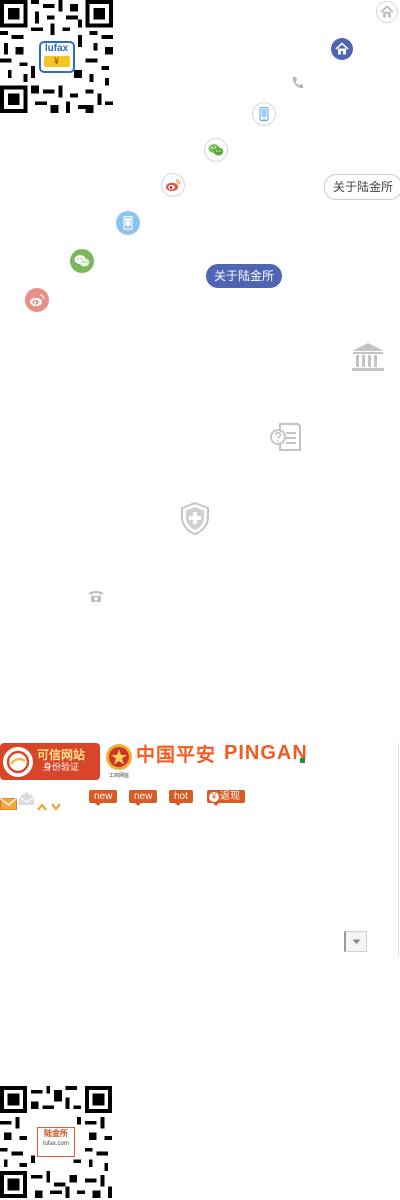  I want to click on wechat-filled-button, so click(82, 261).